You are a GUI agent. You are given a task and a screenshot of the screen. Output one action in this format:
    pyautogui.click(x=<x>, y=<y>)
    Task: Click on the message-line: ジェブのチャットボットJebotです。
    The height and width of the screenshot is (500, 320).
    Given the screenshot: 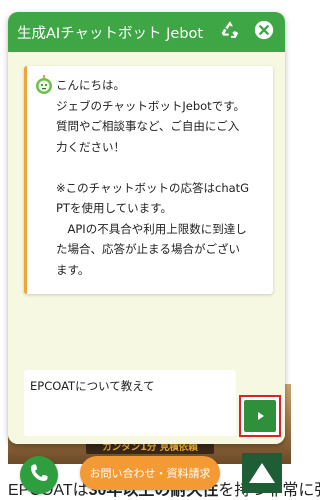 What is the action you would take?
    pyautogui.click(x=151, y=105)
    